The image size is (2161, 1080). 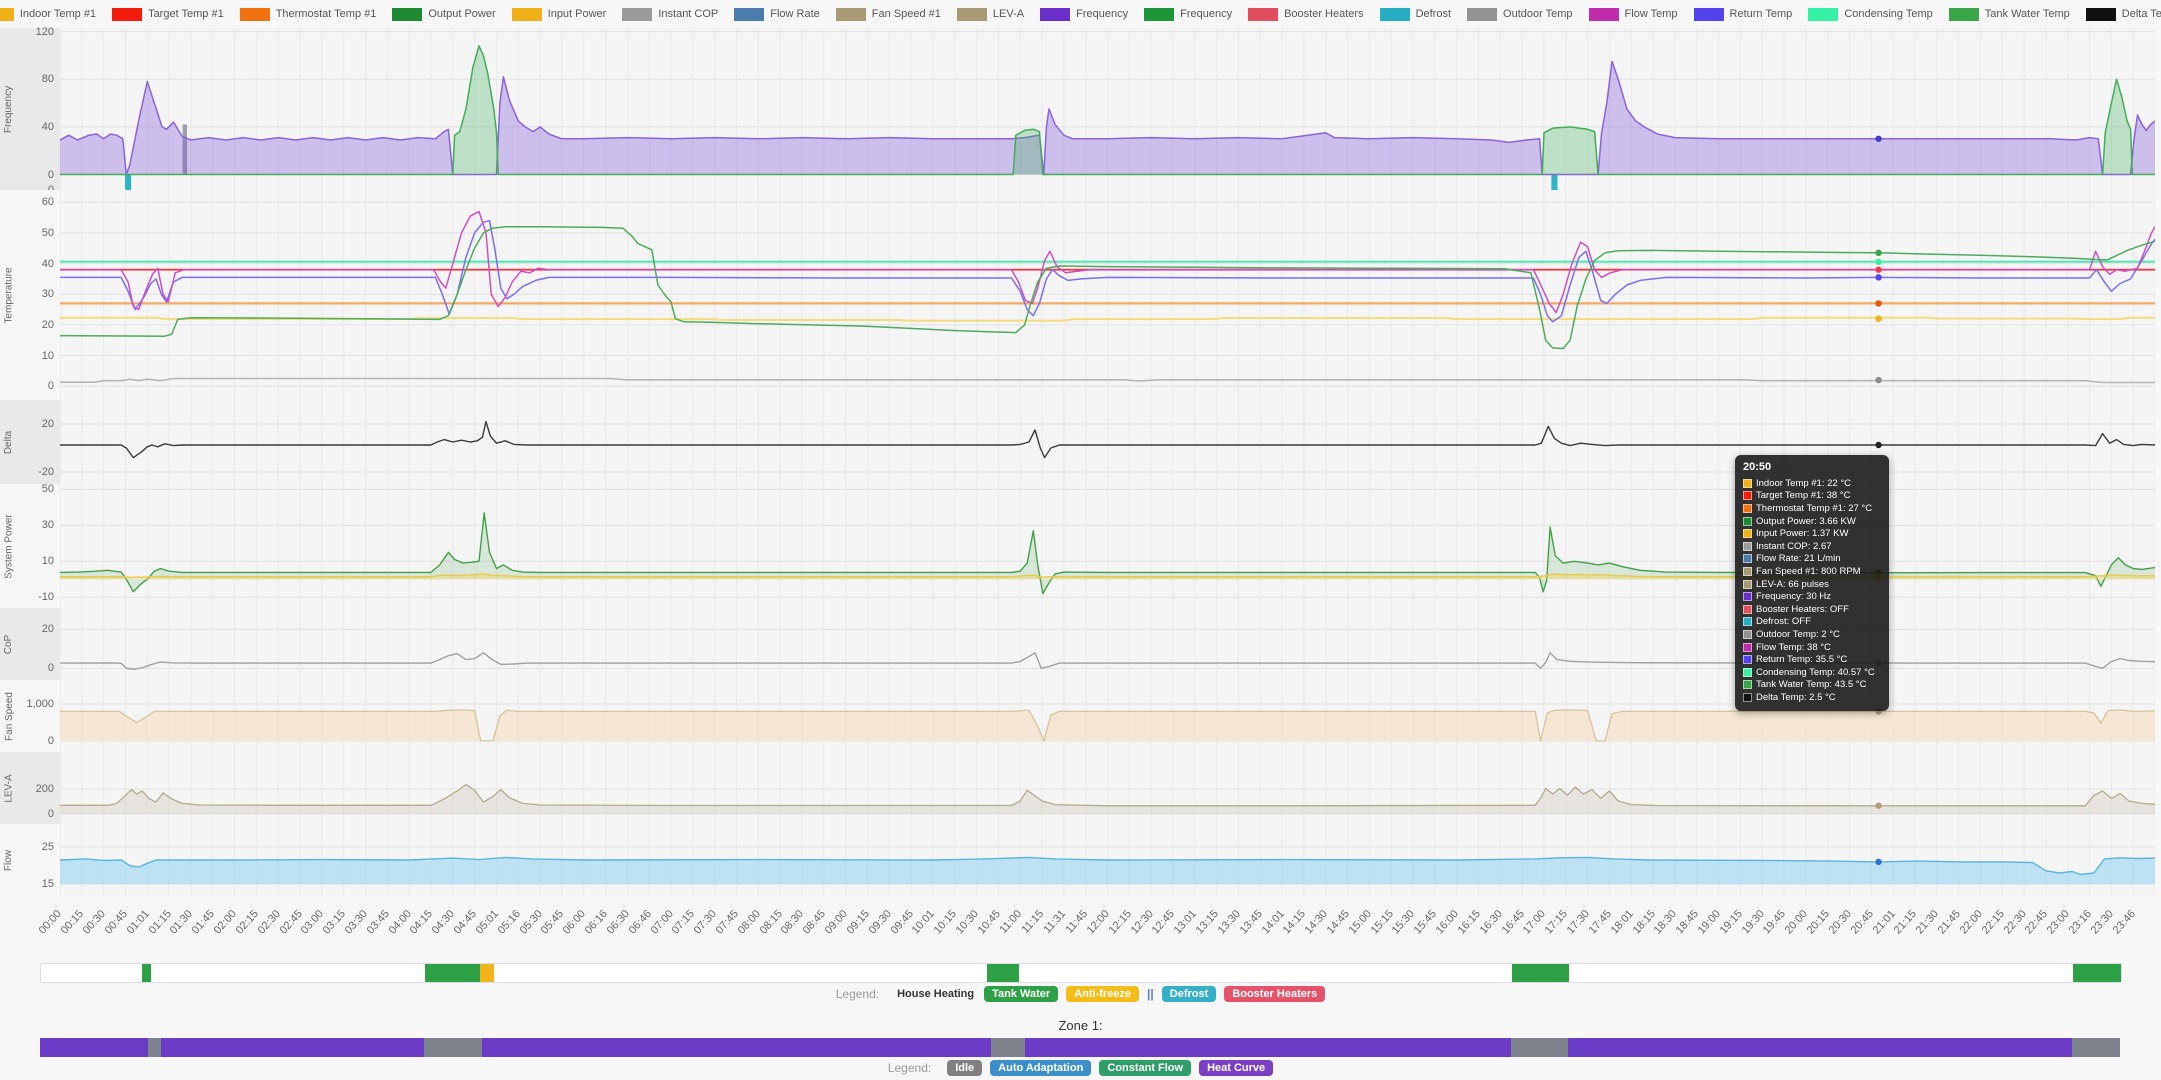 What do you see at coordinates (1107, 109) in the screenshot?
I see `frequency-plot-area` at bounding box center [1107, 109].